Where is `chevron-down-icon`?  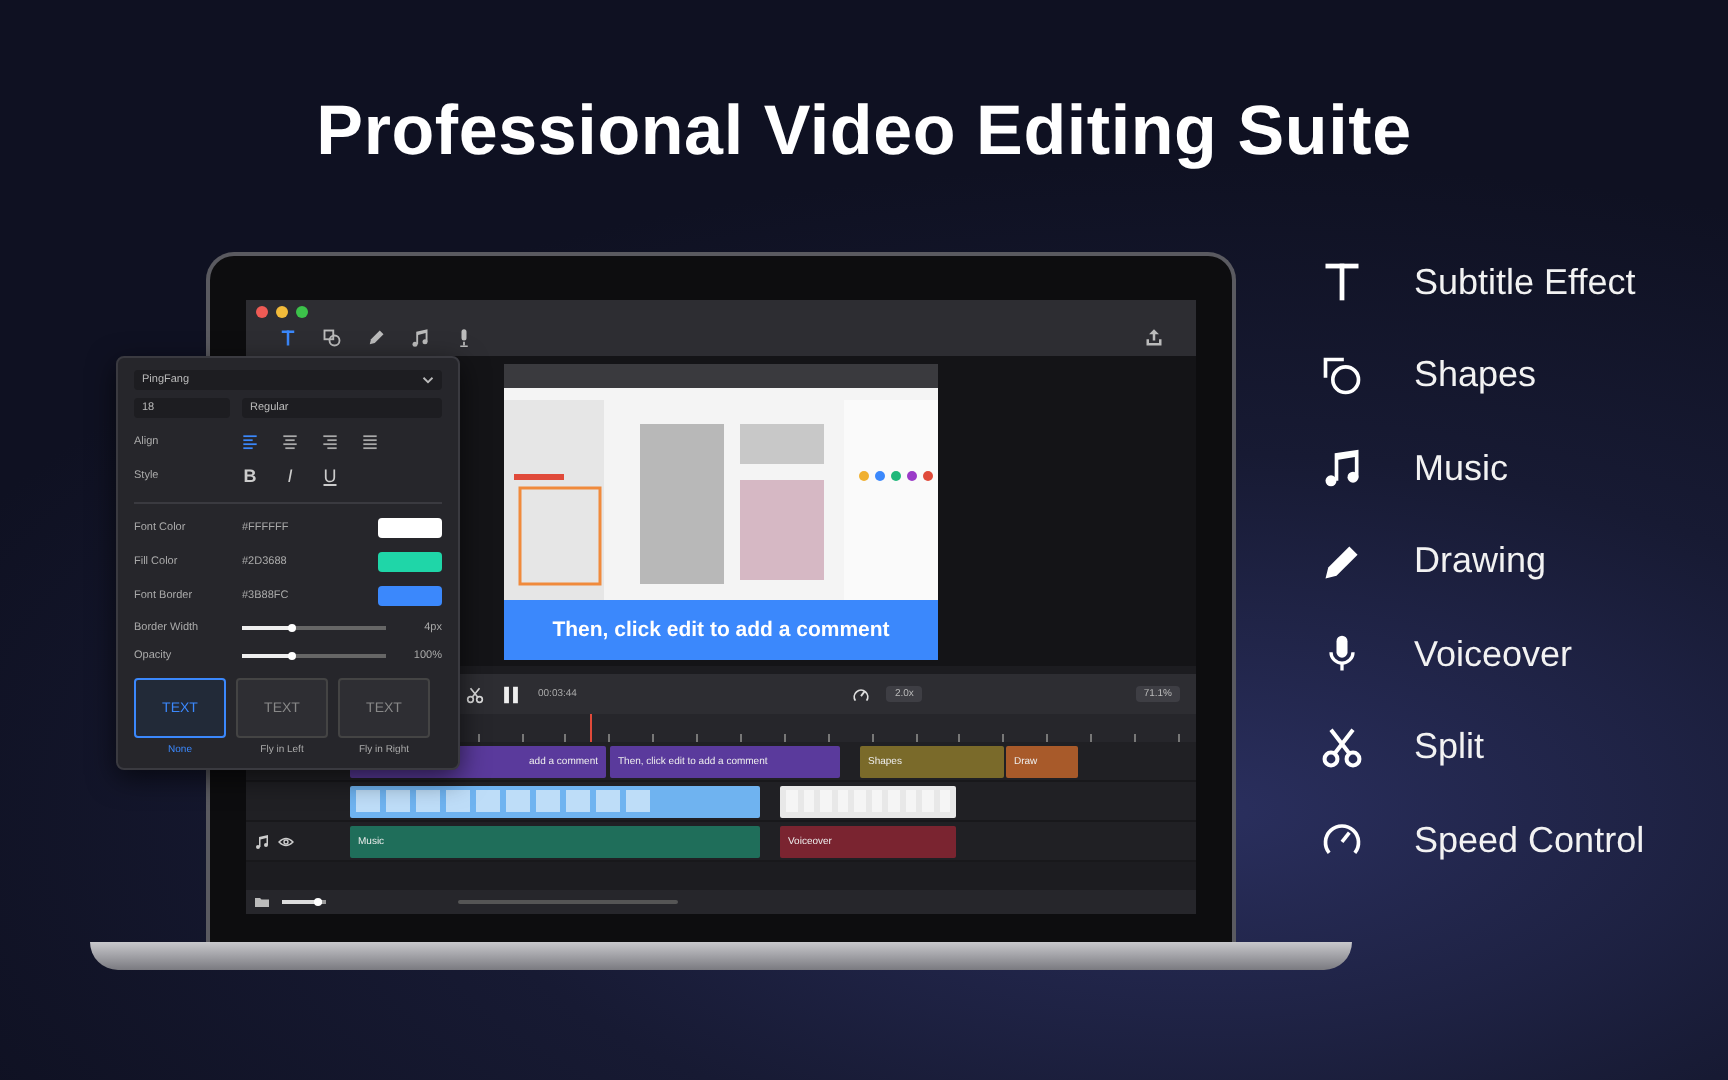
chevron-down-icon is located at coordinates (428, 380).